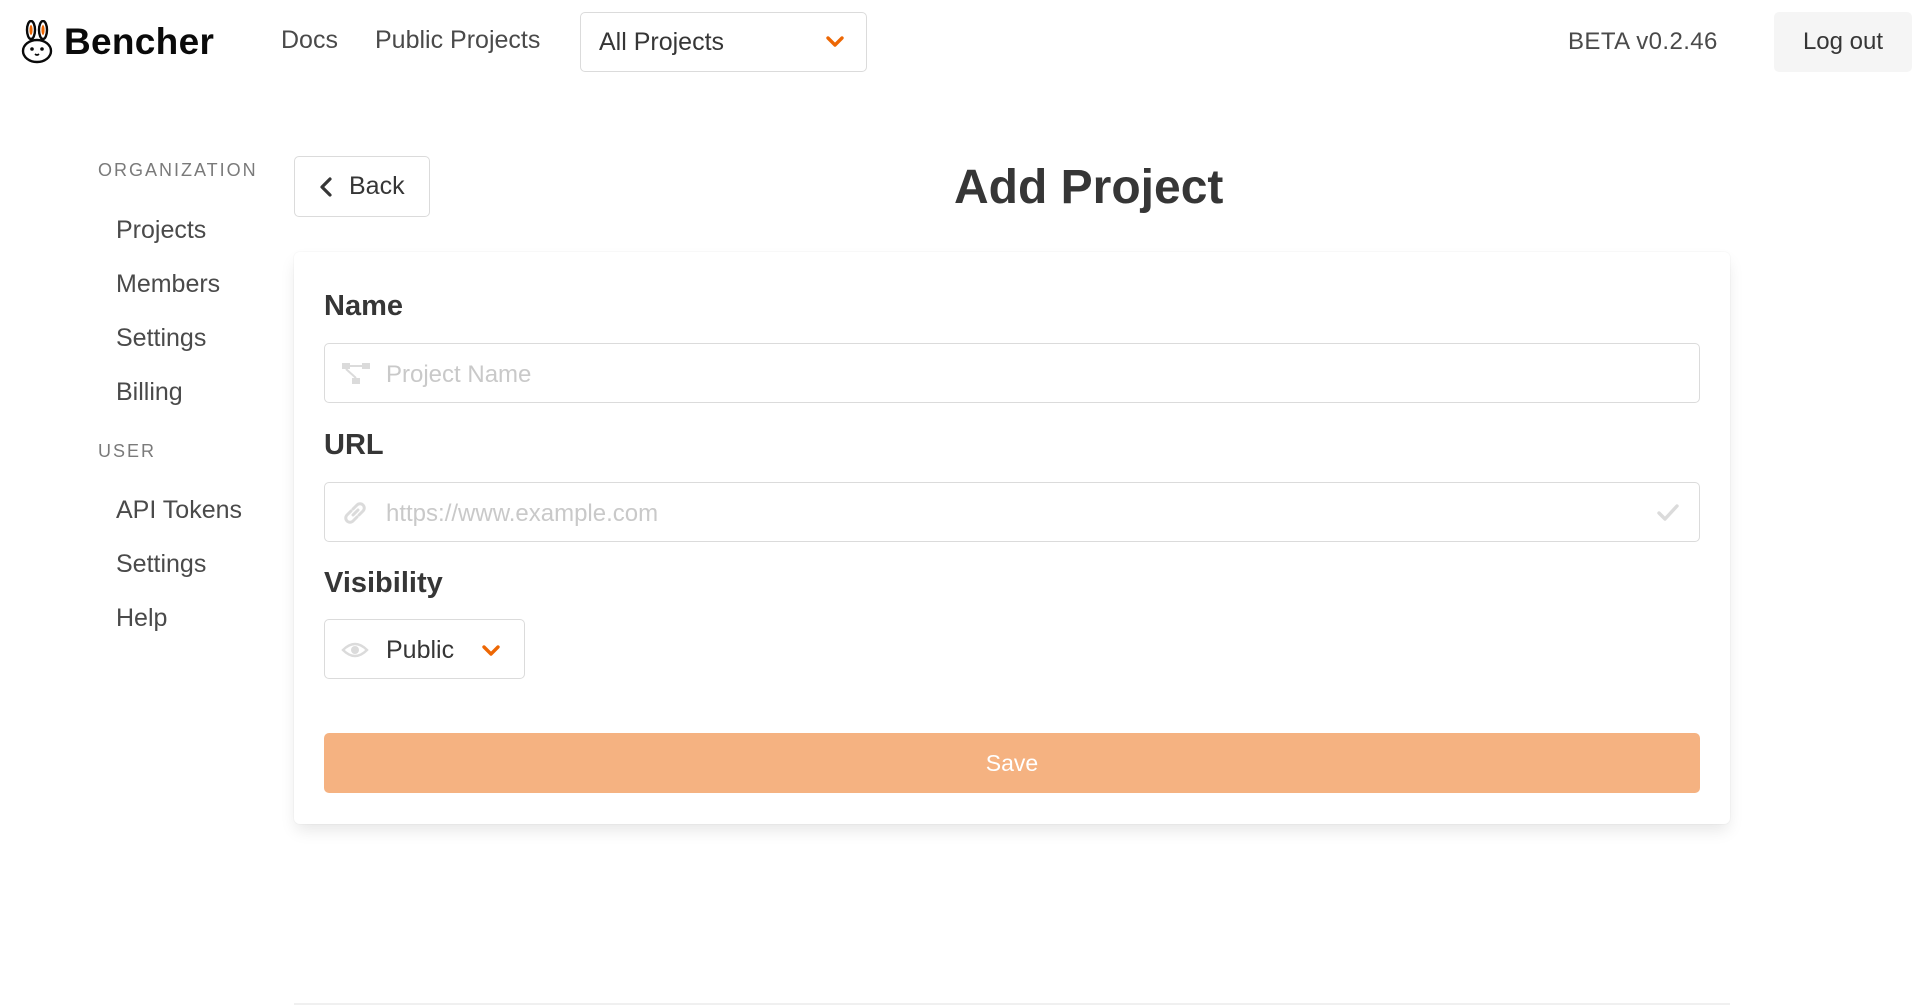  Describe the element at coordinates (37, 42) in the screenshot. I see `rabbit-logo-icon` at that location.